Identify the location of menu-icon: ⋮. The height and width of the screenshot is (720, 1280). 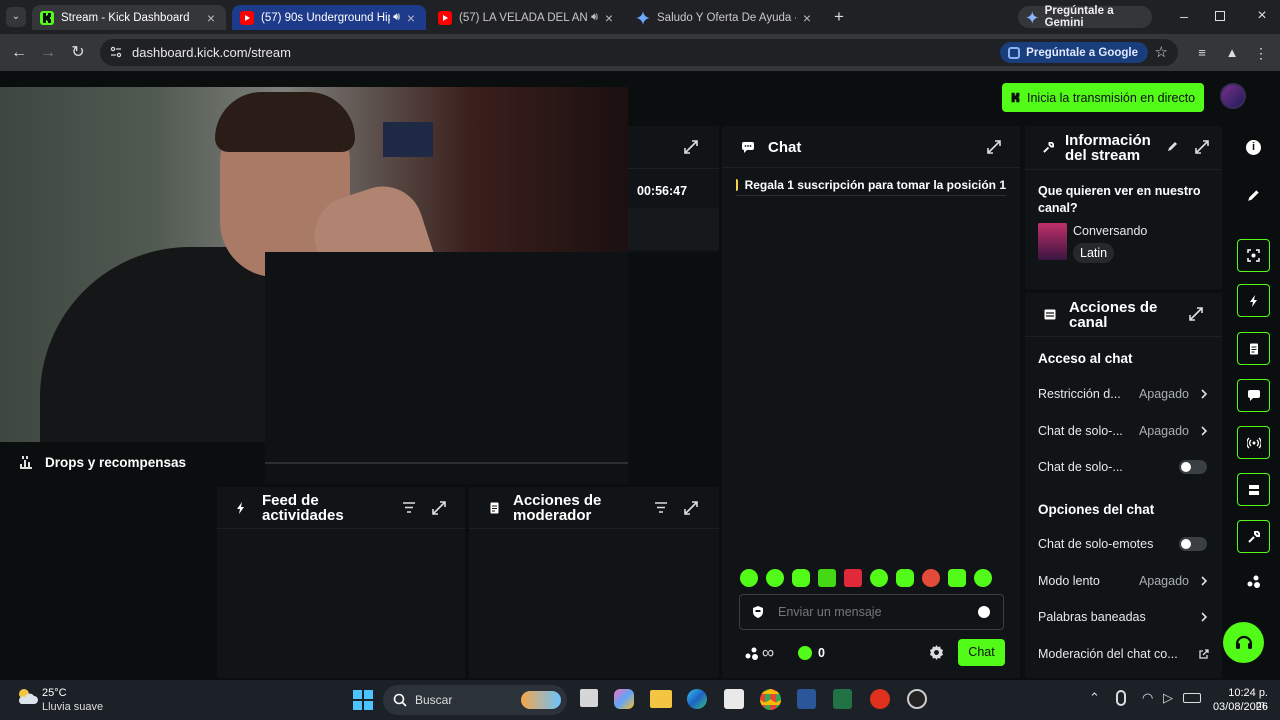
(1261, 53).